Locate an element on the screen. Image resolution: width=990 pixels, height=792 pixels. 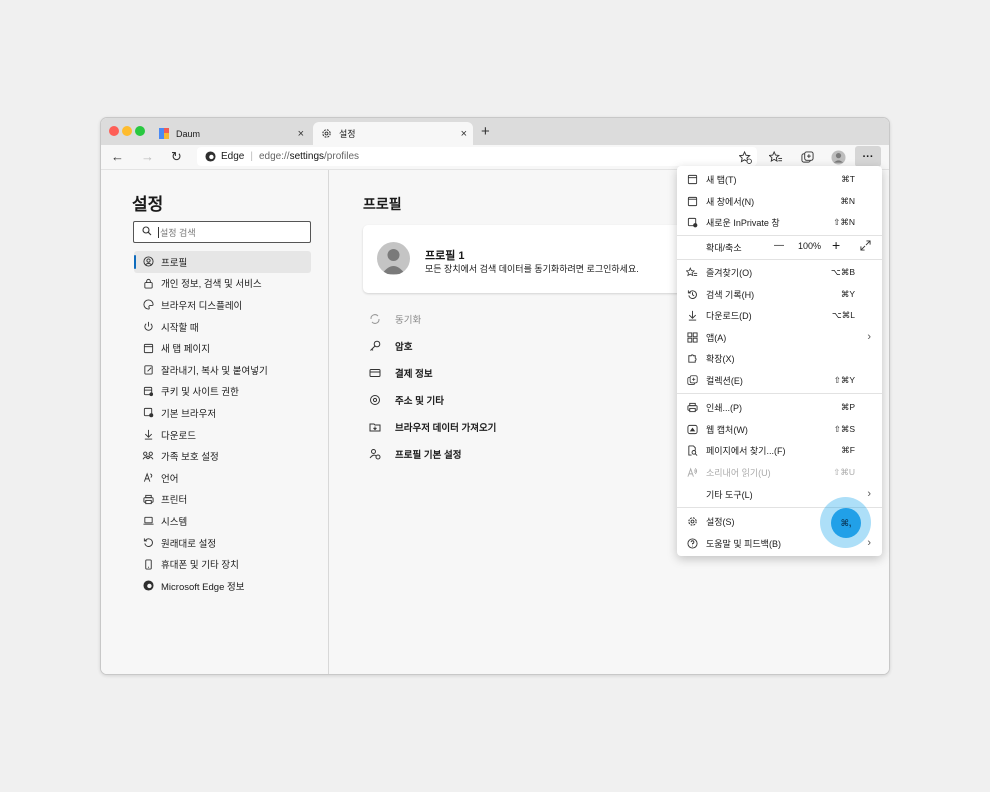
menu-item-label: 컬렉션(E) is located at coordinates (724, 380).